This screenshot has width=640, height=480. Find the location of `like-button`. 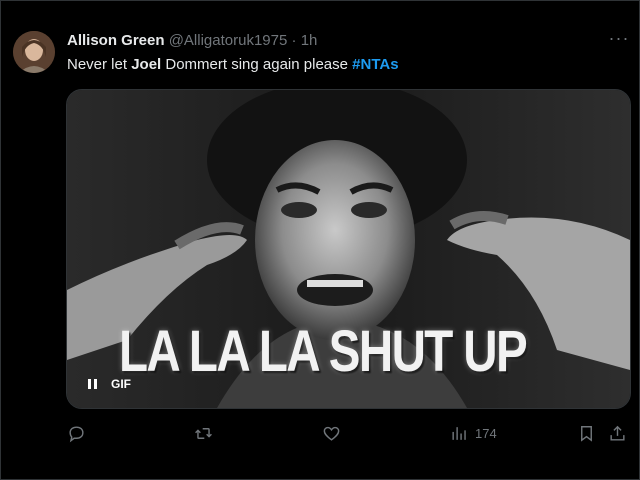

like-button is located at coordinates (331, 433).